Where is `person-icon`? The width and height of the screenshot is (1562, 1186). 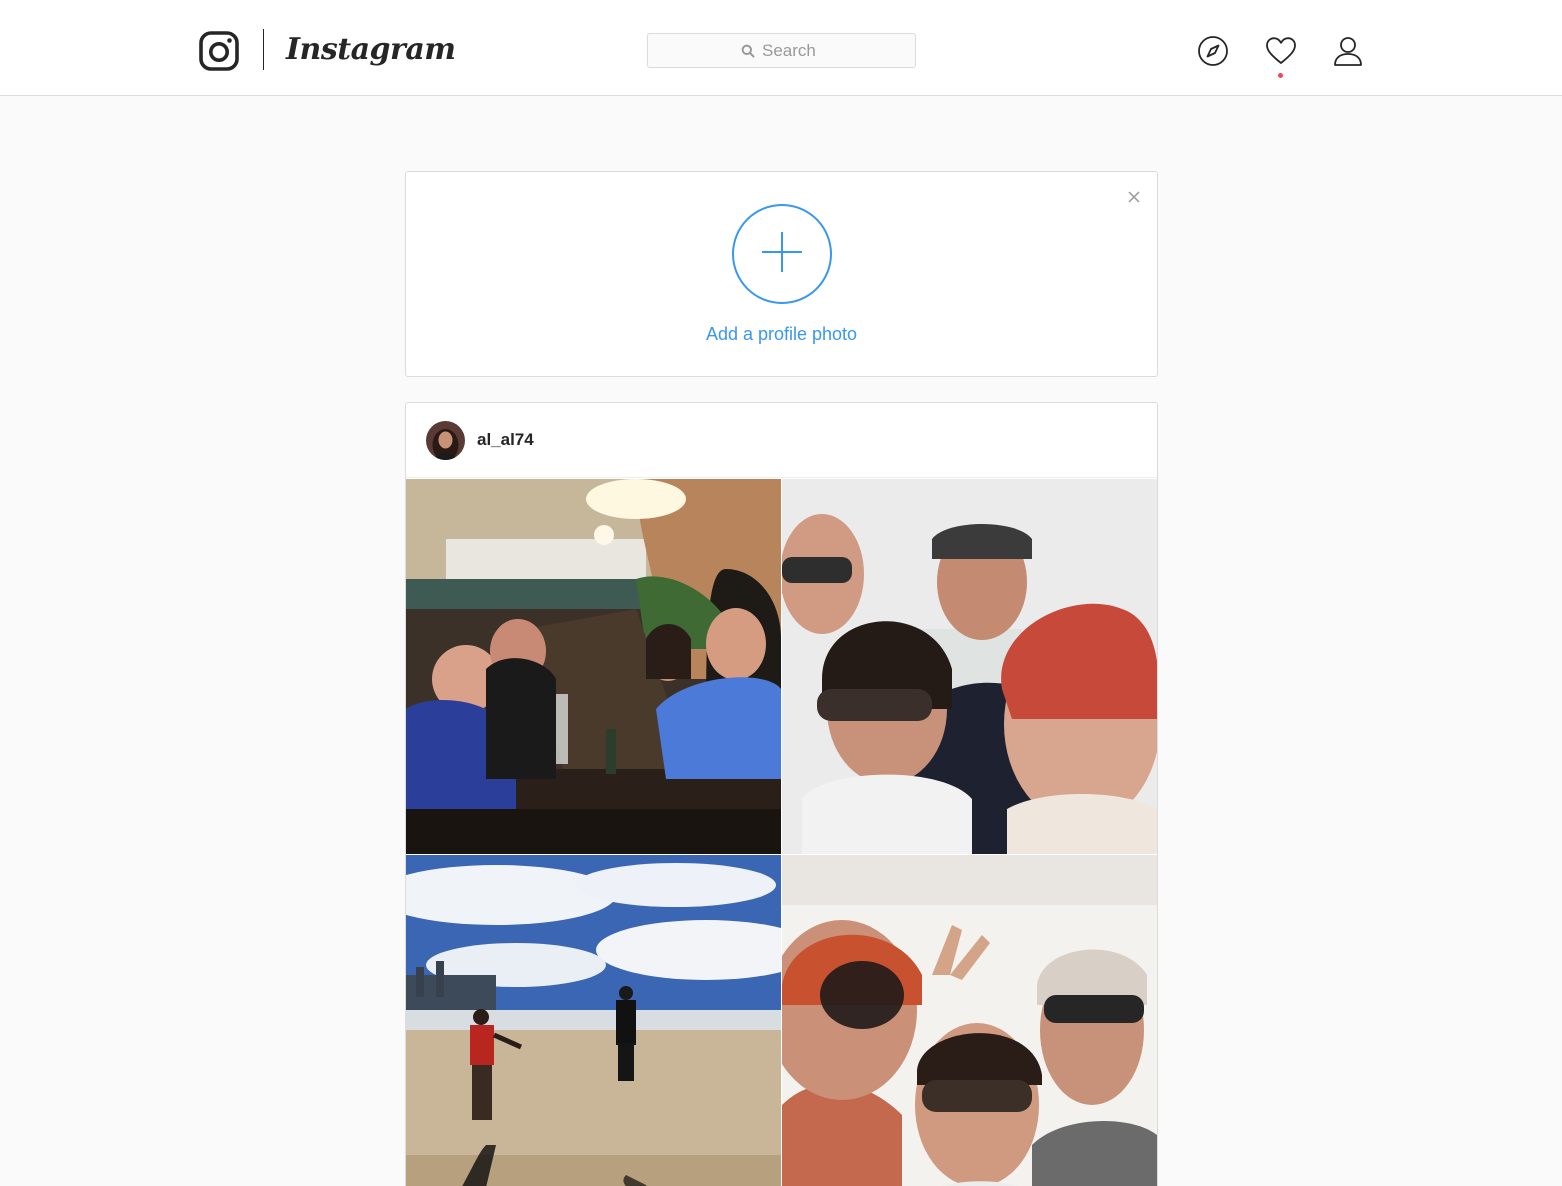 person-icon is located at coordinates (1348, 51).